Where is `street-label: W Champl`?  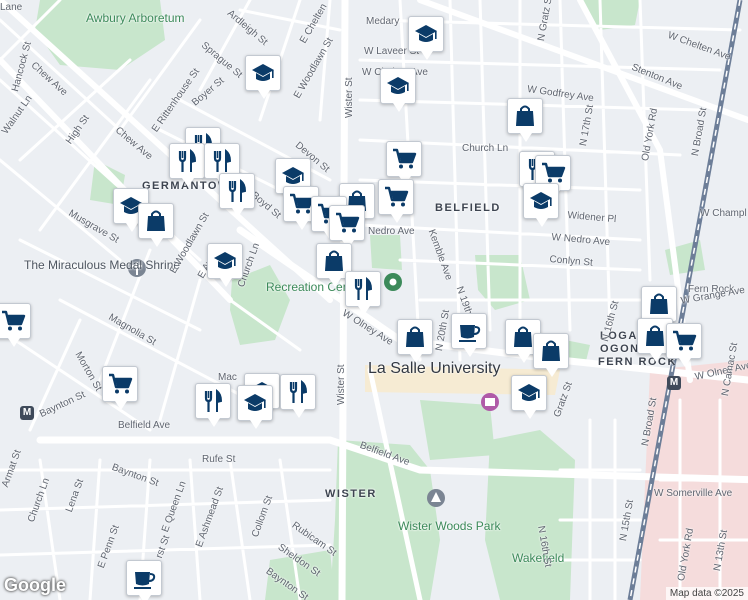
street-label: W Champl is located at coordinates (723, 213).